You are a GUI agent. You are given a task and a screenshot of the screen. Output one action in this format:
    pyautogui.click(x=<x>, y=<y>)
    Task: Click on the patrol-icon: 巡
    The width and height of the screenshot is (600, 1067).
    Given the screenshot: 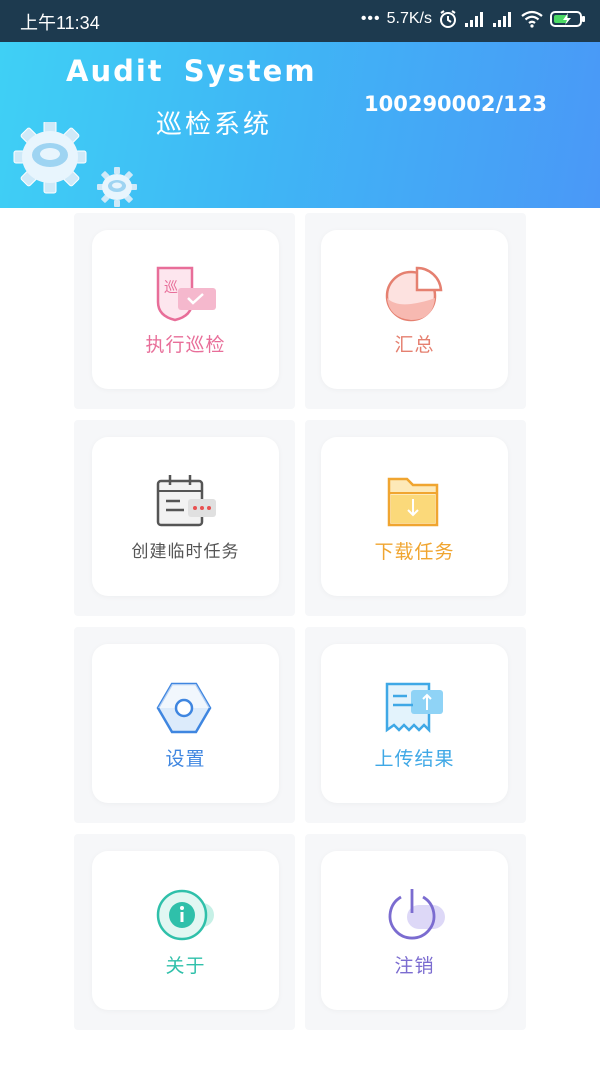 What is the action you would take?
    pyautogui.click(x=186, y=294)
    